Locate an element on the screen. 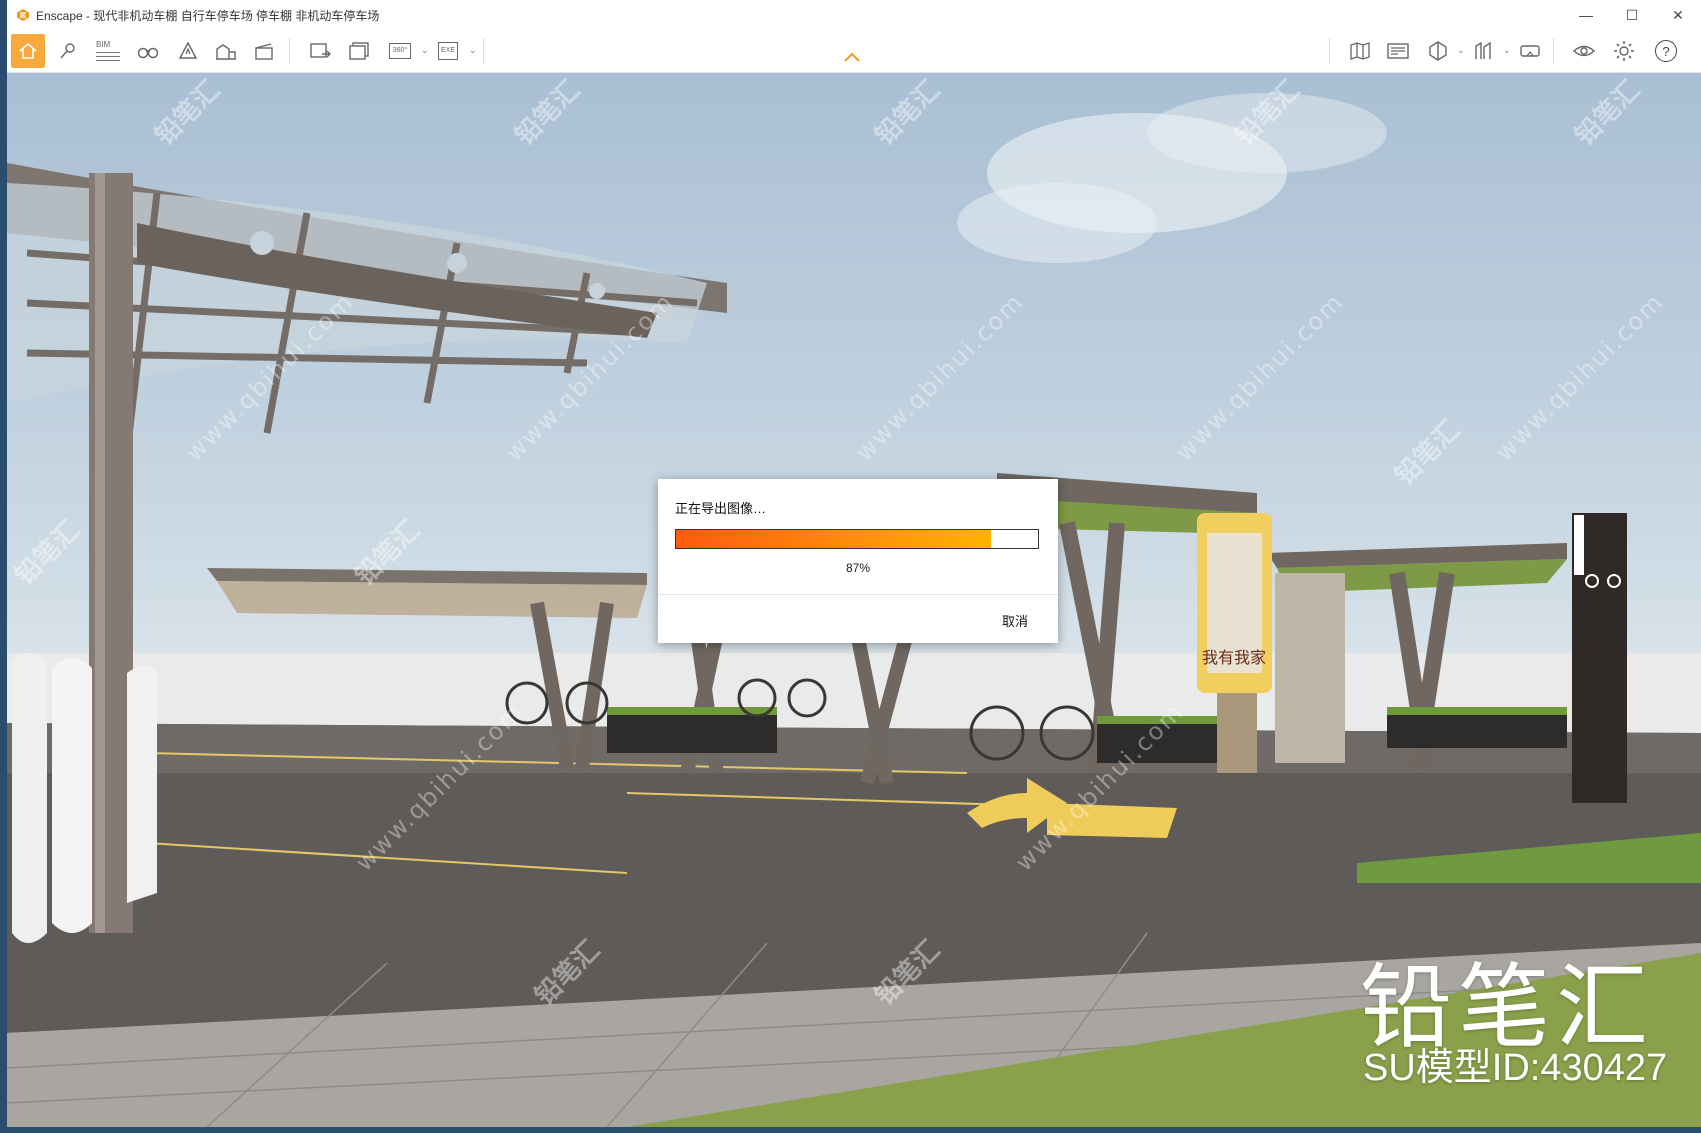  close-icon: ✕ is located at coordinates (1678, 14).